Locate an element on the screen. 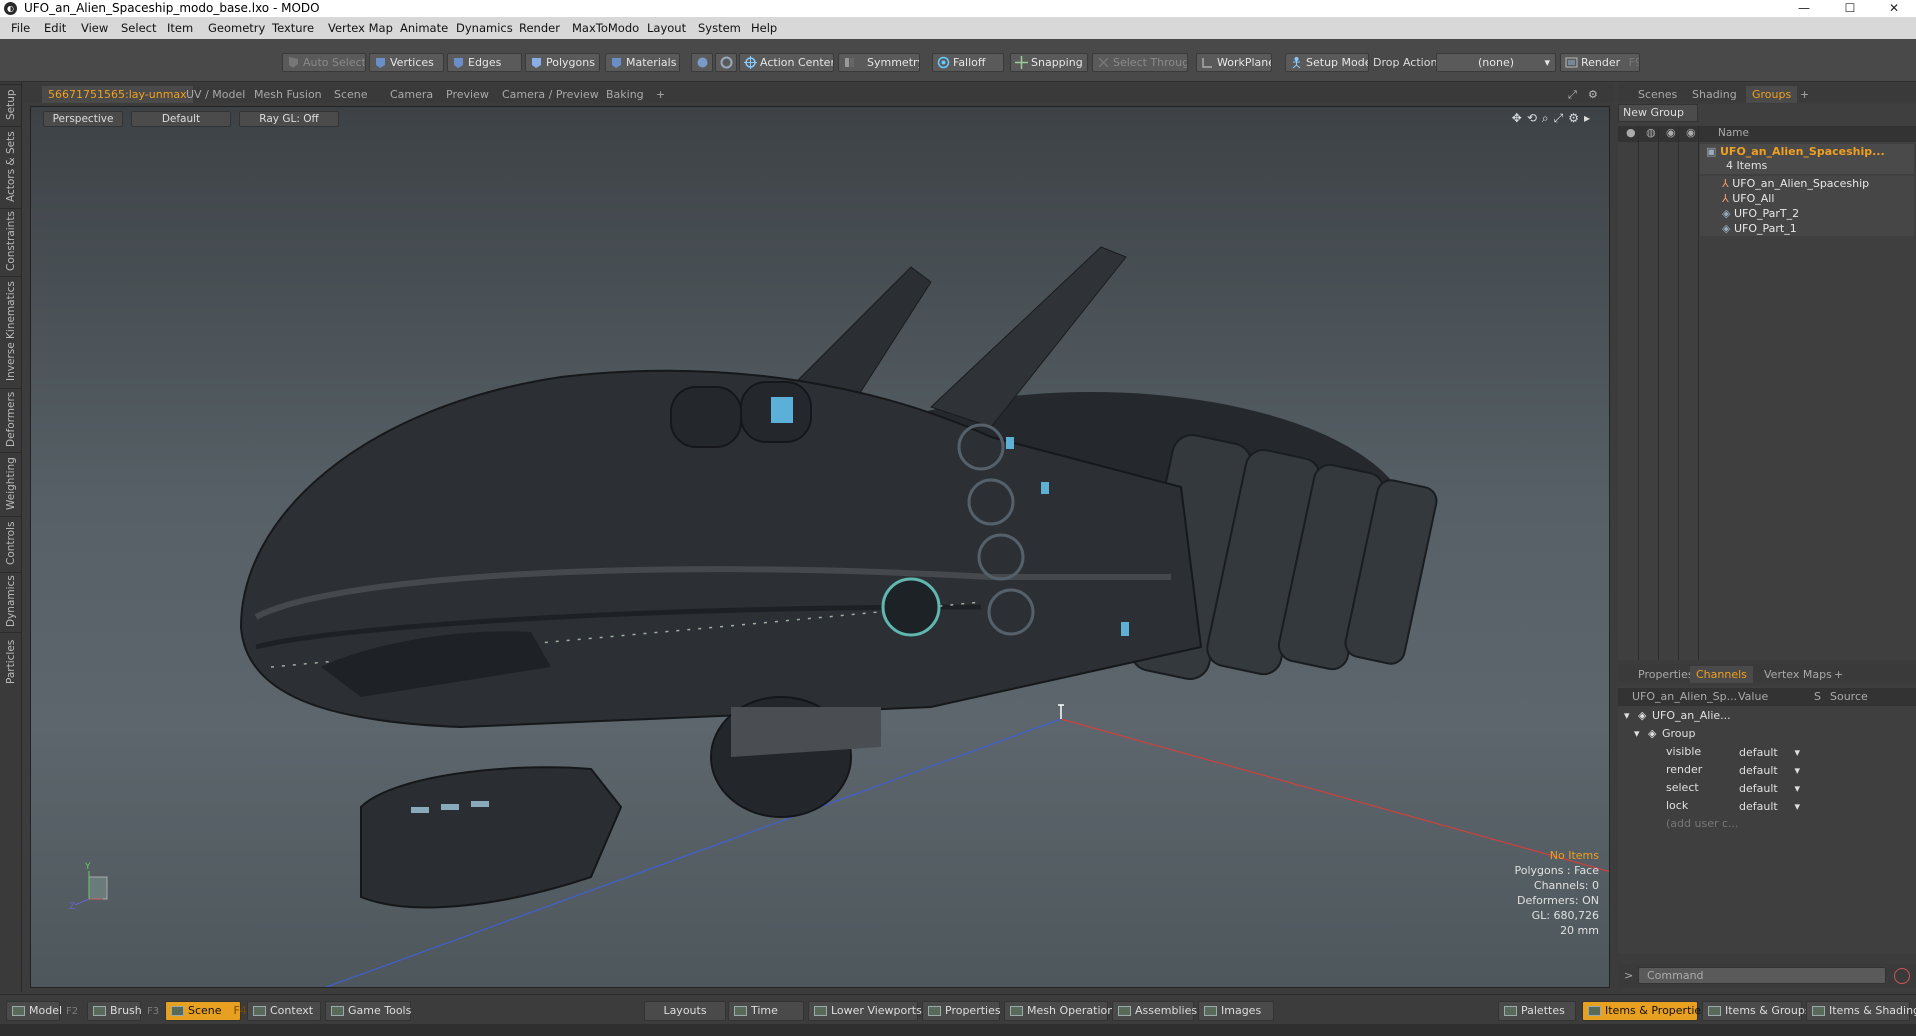  tab-constraints: Constraints is located at coordinates (11, 241).